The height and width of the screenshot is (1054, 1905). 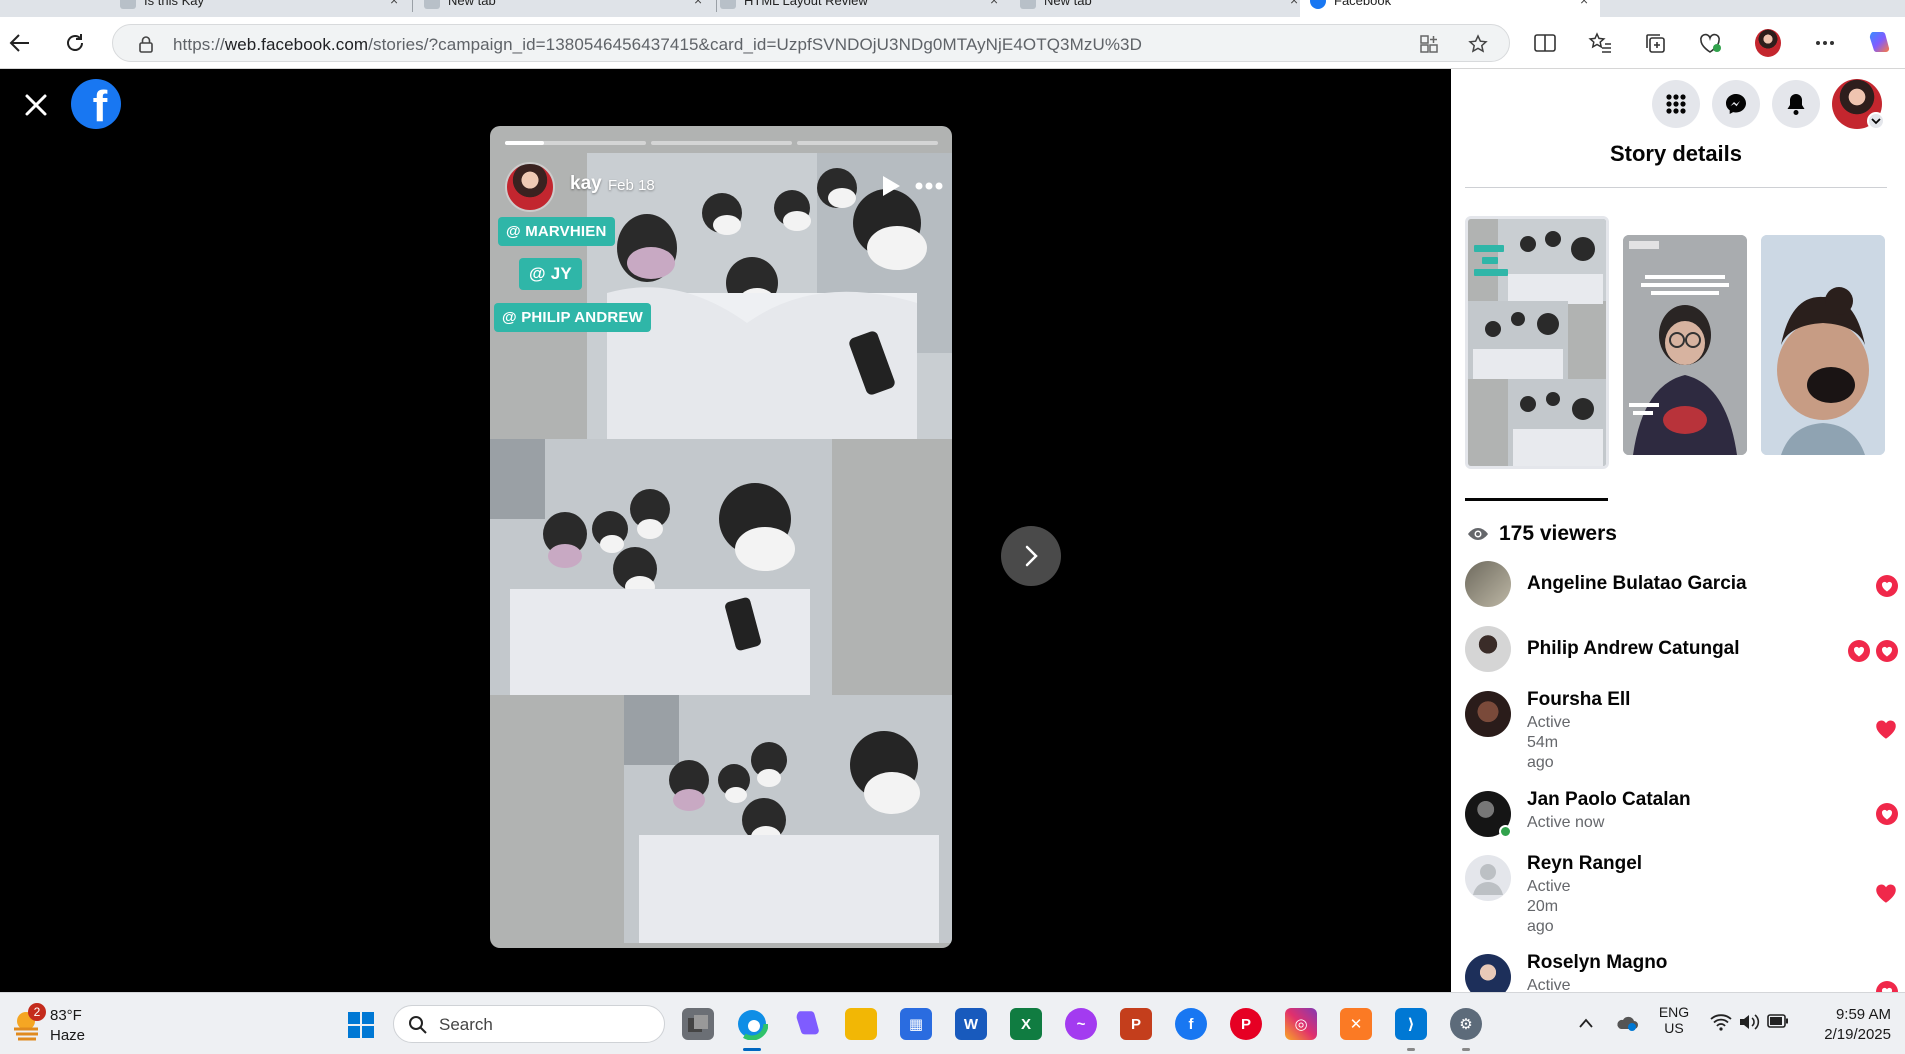 What do you see at coordinates (1536, 499) in the screenshot?
I see `selected-thumbnail-indicator` at bounding box center [1536, 499].